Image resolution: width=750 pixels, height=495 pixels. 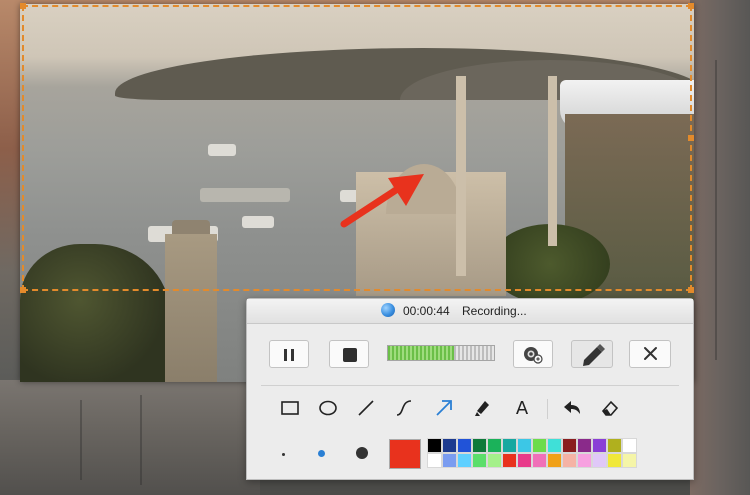 I want to click on panel-divider, so click(x=470, y=385).